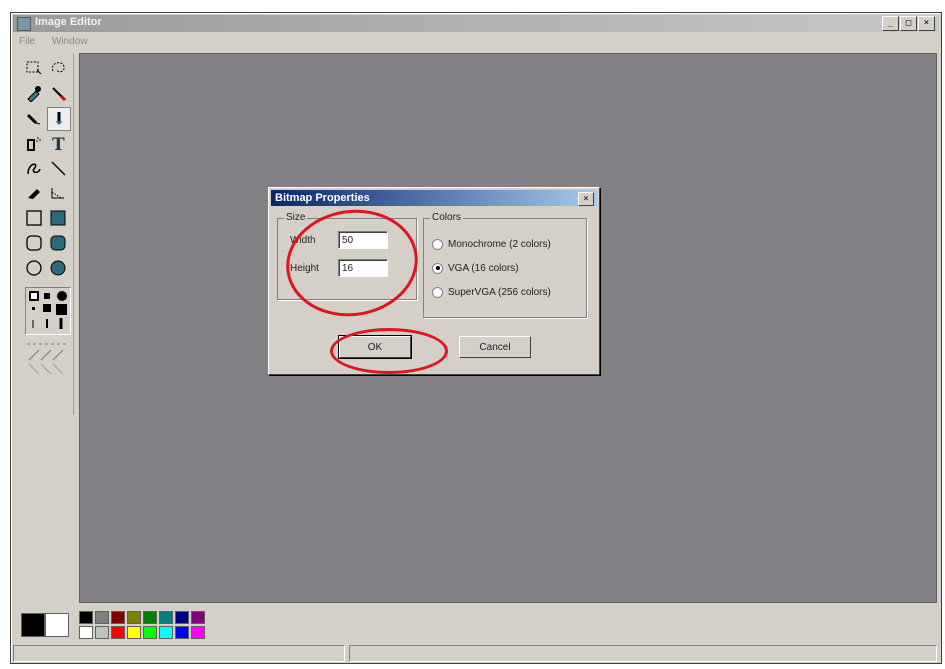 The height and width of the screenshot is (669, 945). What do you see at coordinates (27, 41) in the screenshot?
I see `menu-file: File` at bounding box center [27, 41].